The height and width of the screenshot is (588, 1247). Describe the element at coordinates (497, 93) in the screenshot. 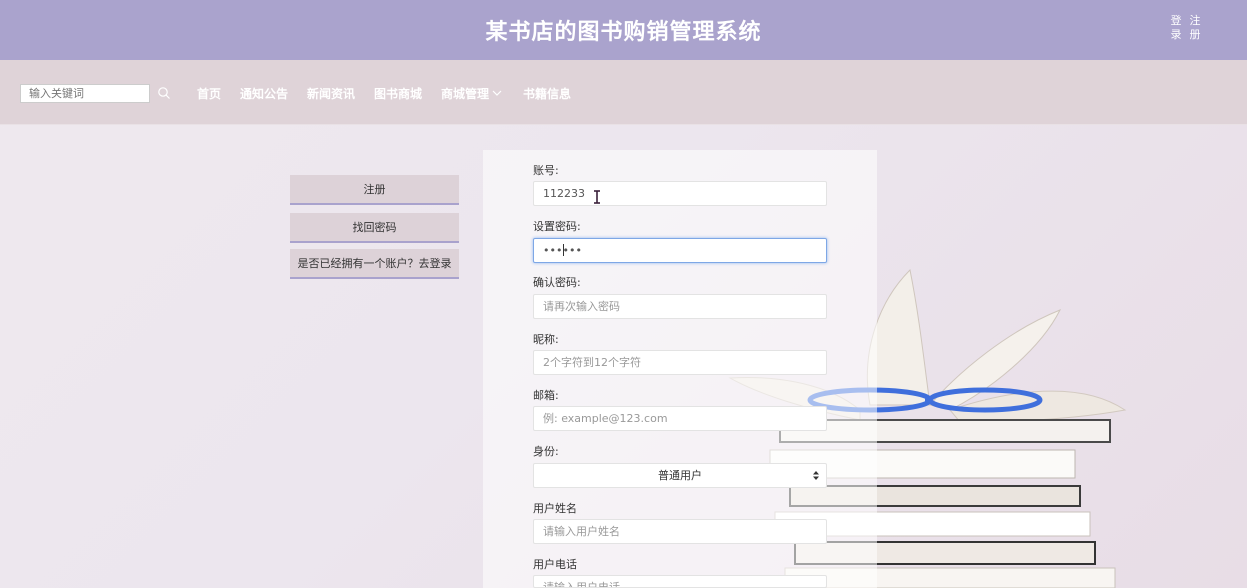

I see `chevron-down-icon` at that location.